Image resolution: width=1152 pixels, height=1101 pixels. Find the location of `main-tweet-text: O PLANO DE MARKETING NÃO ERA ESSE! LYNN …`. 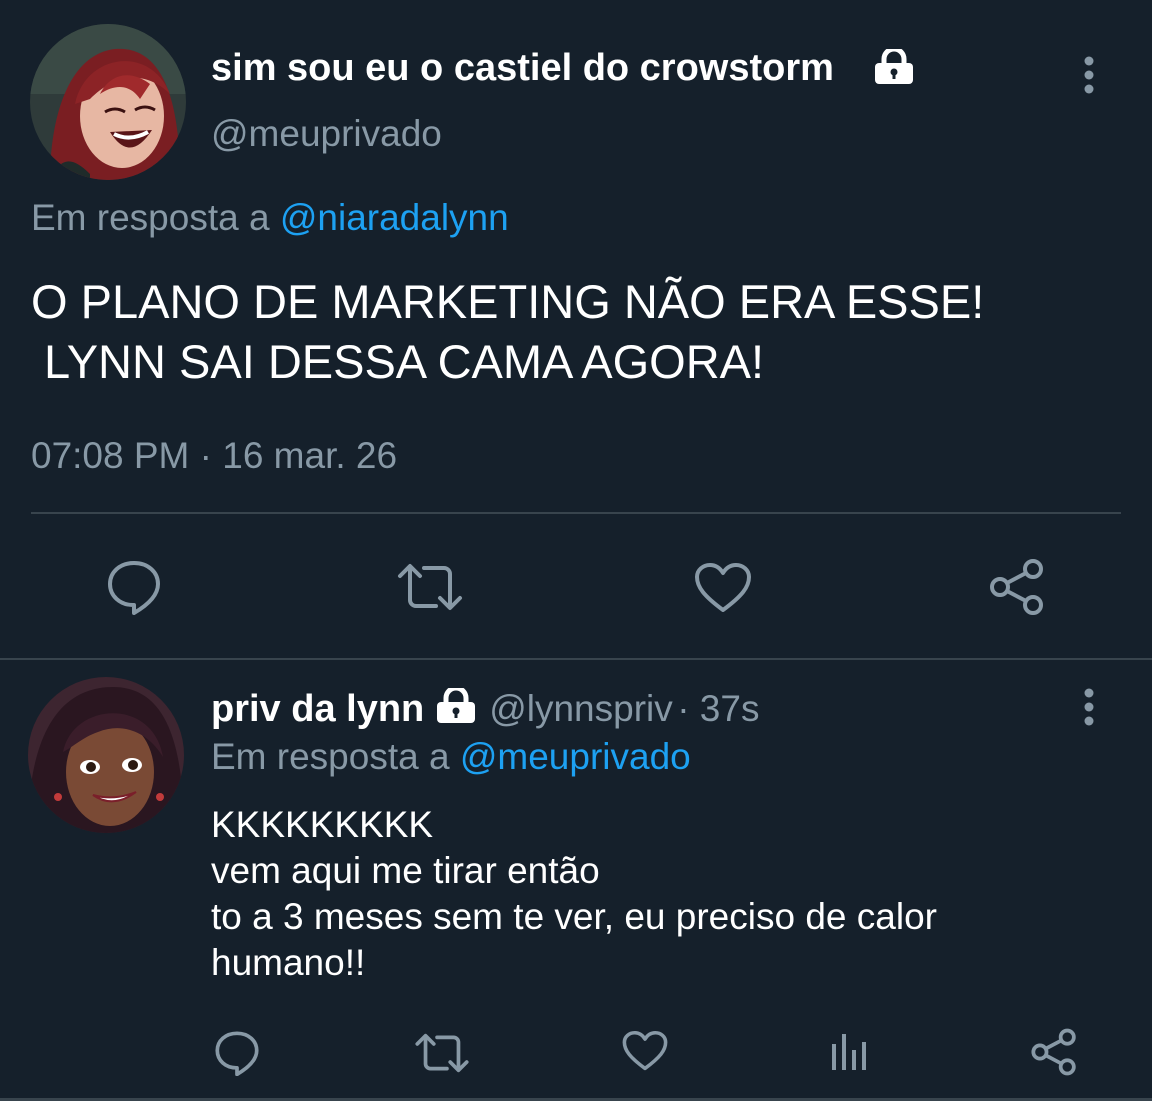

main-tweet-text: O PLANO DE MARKETING NÃO ERA ESSE! LYNN … is located at coordinates (507, 332).